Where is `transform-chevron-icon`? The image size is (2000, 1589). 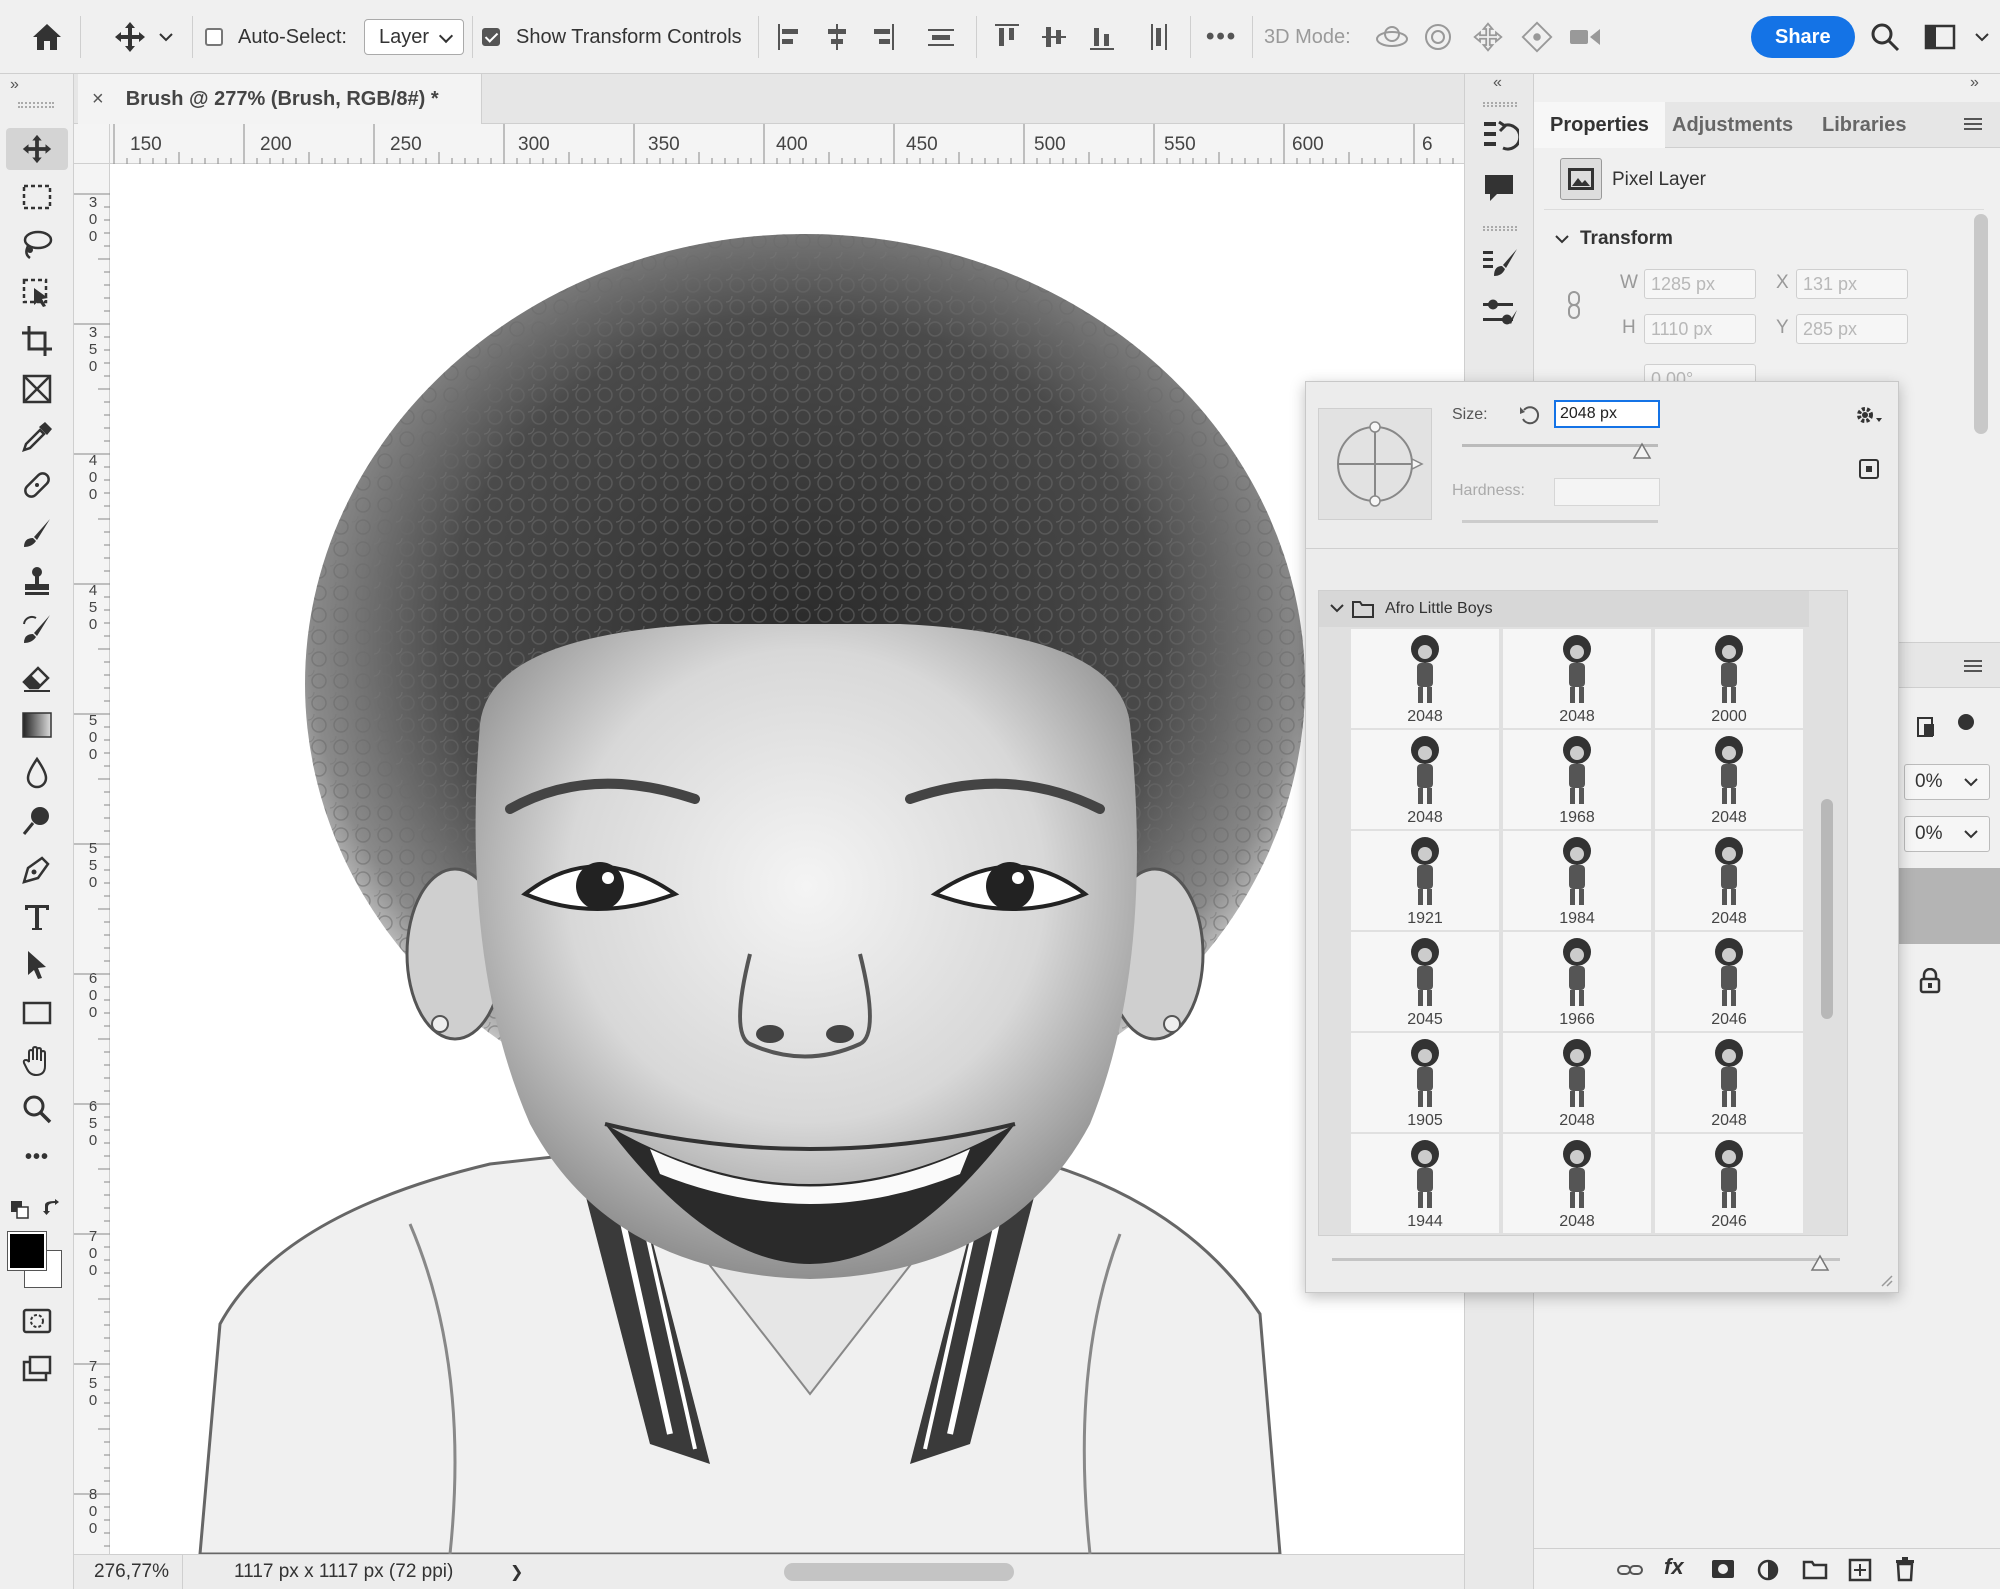 transform-chevron-icon is located at coordinates (1562, 241).